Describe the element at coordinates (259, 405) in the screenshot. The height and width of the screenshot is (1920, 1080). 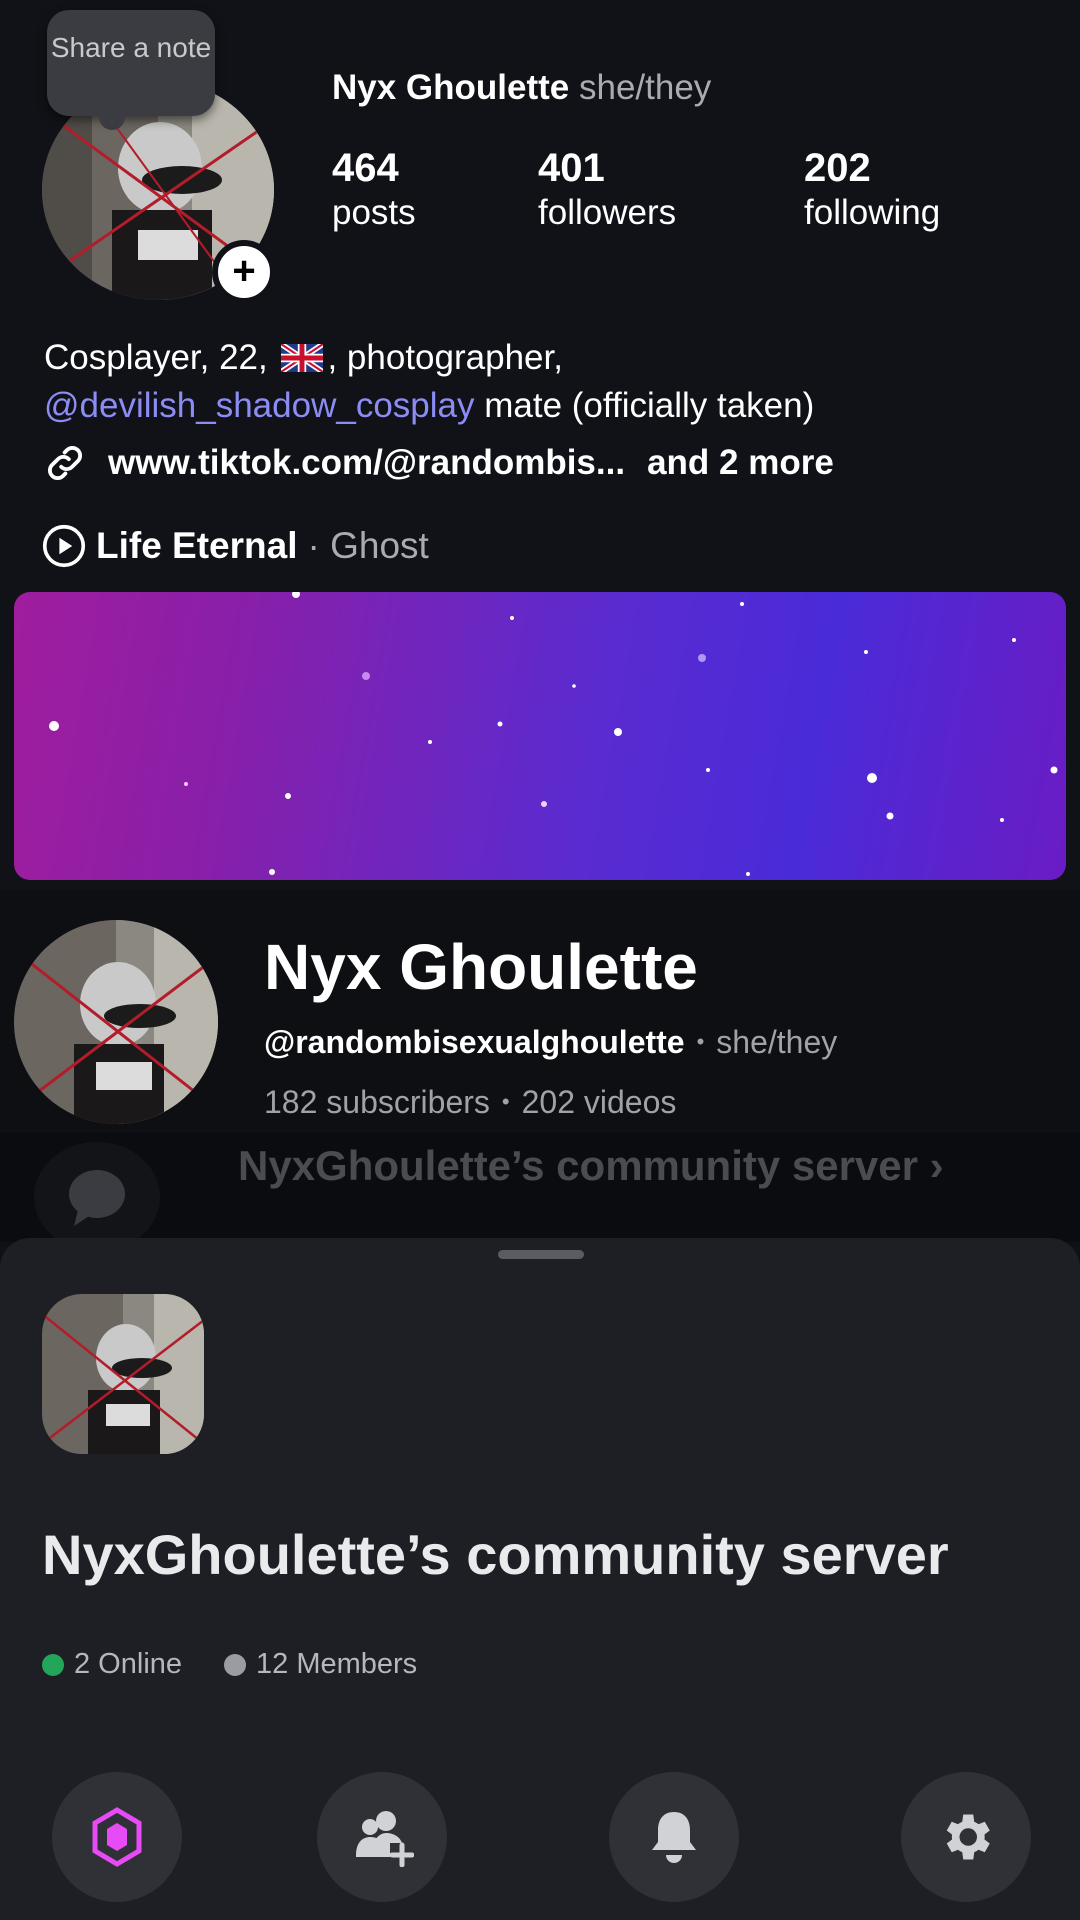
I see `bio-mention-link: @devilish_shadow_cosplay` at that location.